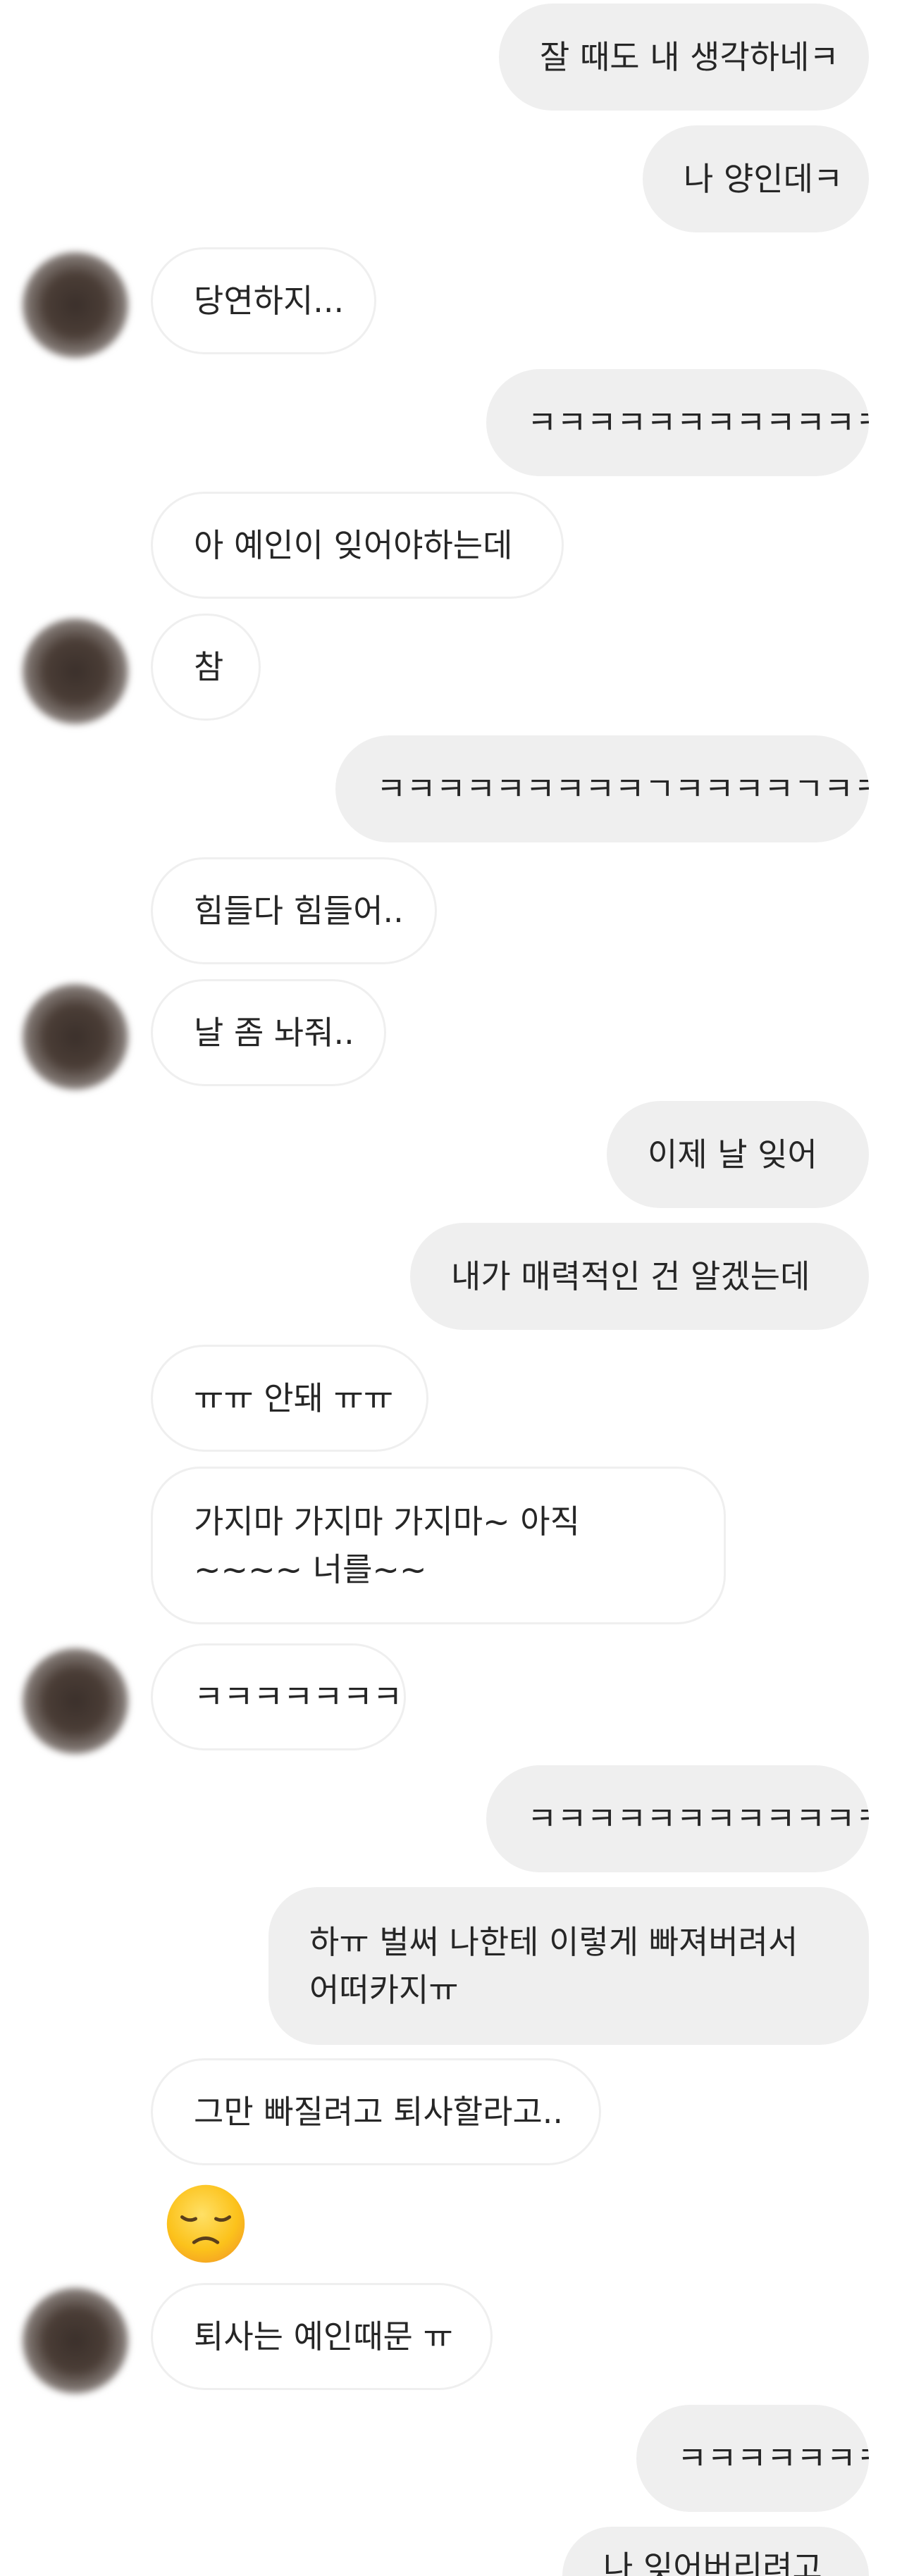 Image resolution: width=902 pixels, height=2576 pixels. What do you see at coordinates (738, 1154) in the screenshot?
I see `my-message-bubble: 이제 날 잊어` at bounding box center [738, 1154].